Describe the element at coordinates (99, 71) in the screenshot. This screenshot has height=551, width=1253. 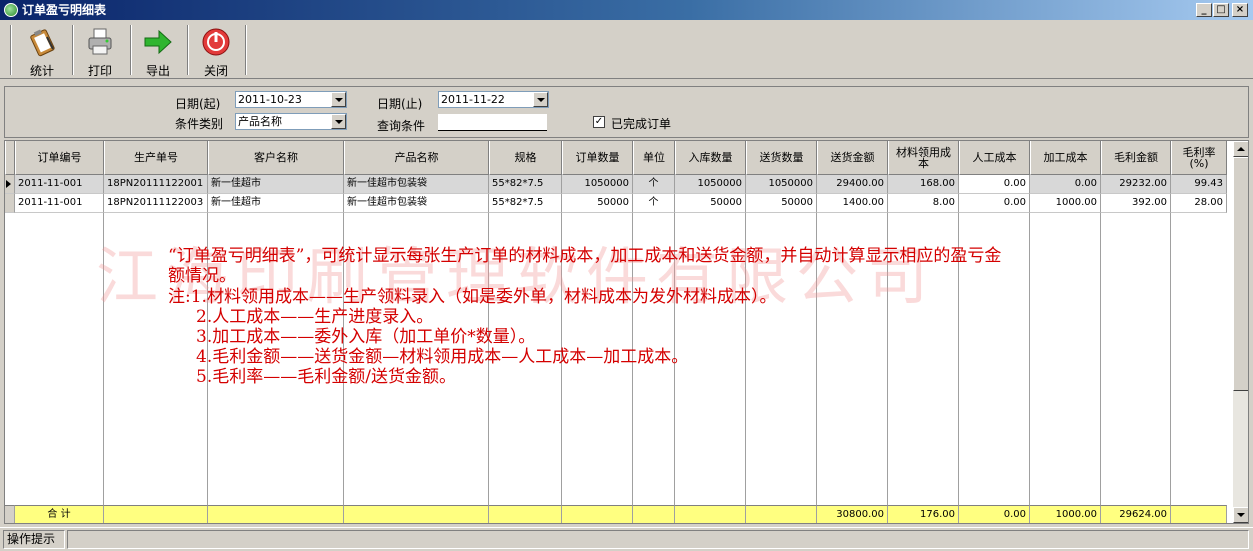
I see `print-button-label: 打印` at that location.